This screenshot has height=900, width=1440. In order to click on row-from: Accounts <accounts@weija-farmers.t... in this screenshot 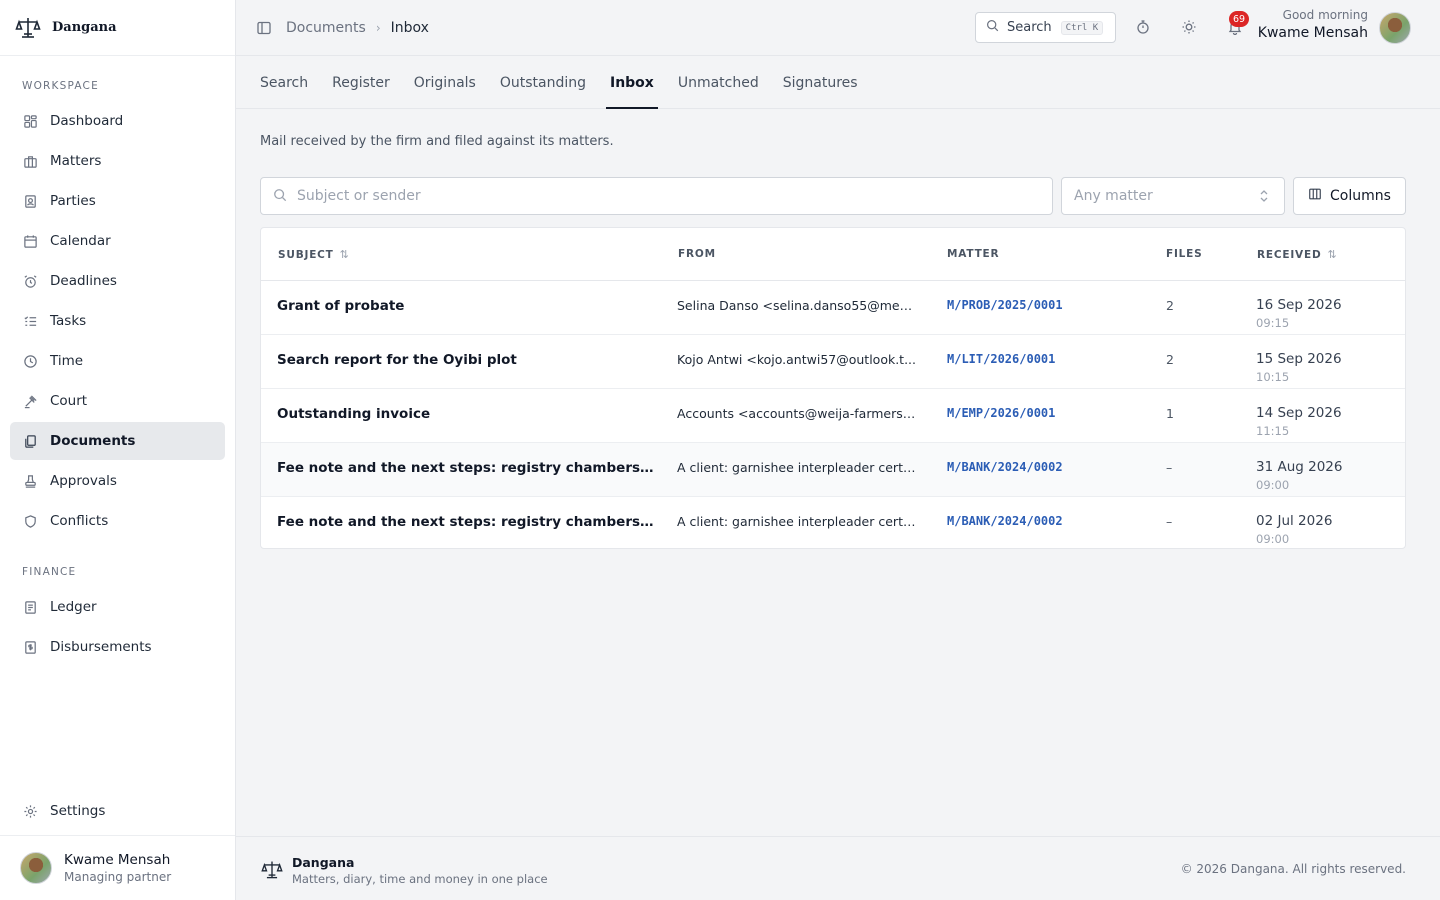, I will do `click(797, 413)`.